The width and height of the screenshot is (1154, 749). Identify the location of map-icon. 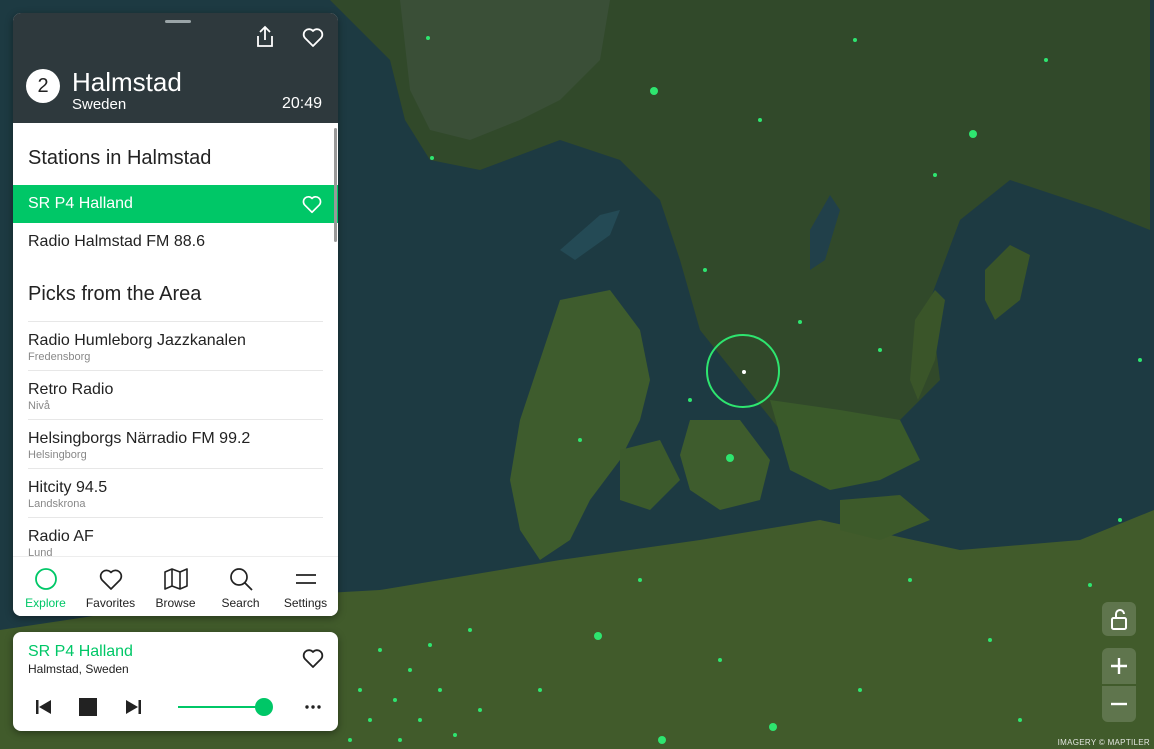
(175, 579).